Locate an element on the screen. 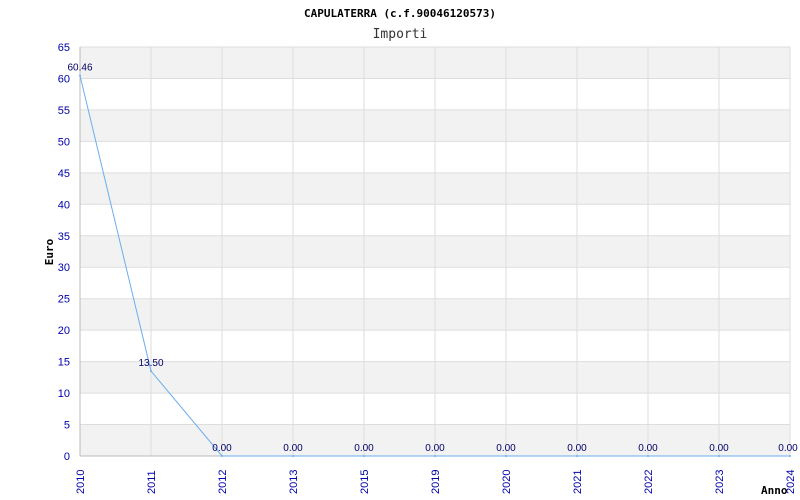  x-tick-label: 2015 is located at coordinates (365, 482).